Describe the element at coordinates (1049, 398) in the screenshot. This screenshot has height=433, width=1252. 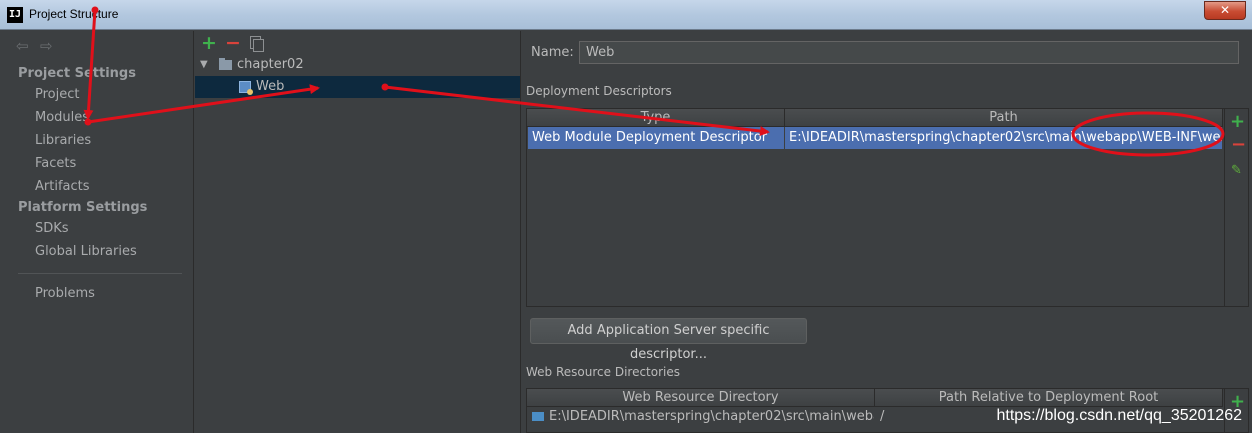
I see `column-header-relative-path: Path Relative to Deployment Root` at that location.